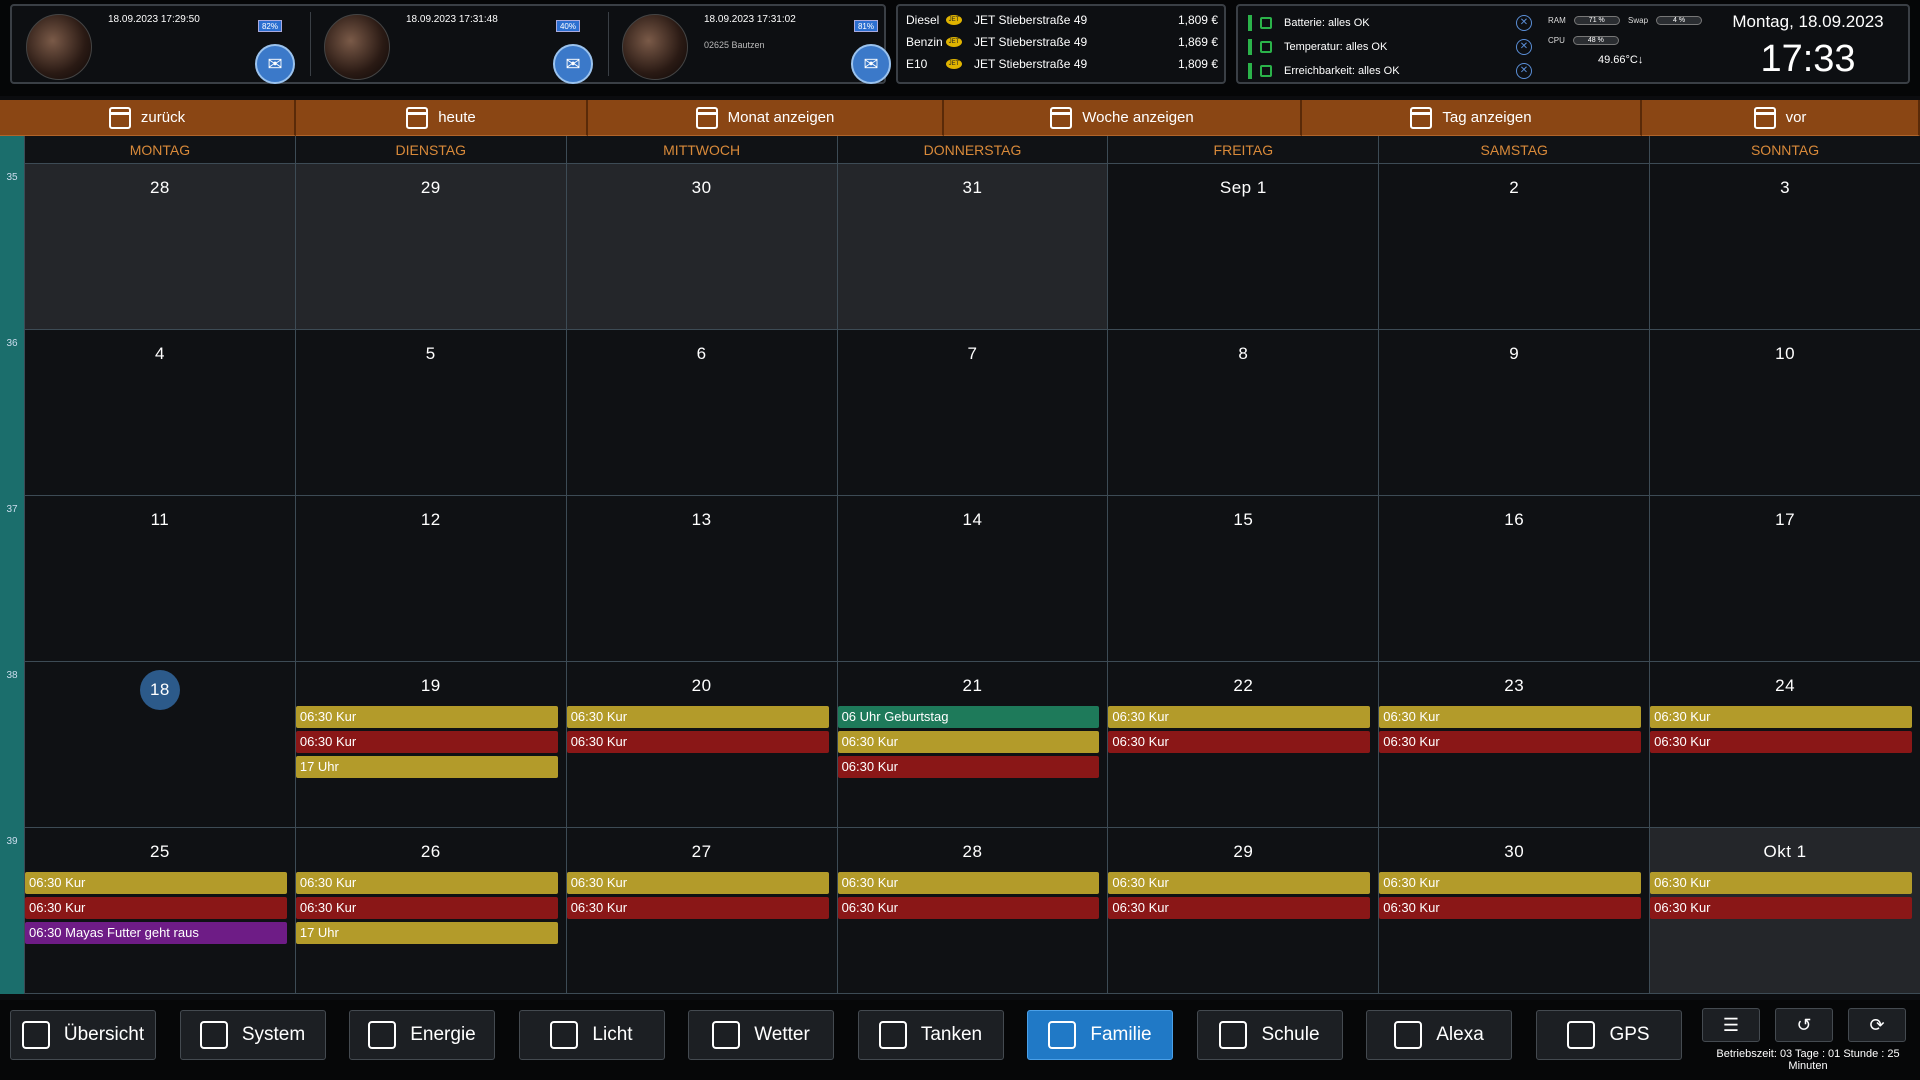 The image size is (1920, 1080). I want to click on day-number: 22, so click(1243, 685).